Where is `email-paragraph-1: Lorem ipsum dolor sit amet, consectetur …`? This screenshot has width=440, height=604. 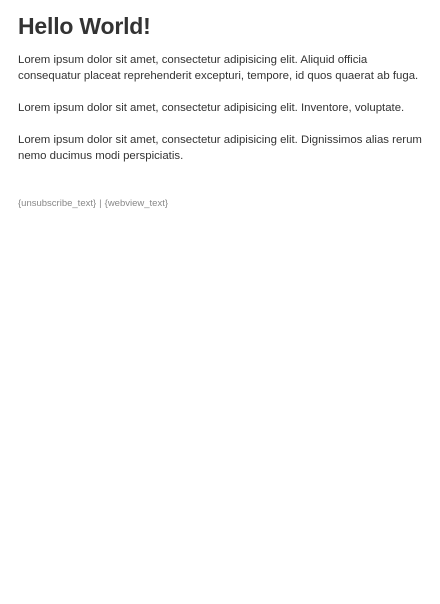 email-paragraph-1: Lorem ipsum dolor sit amet, consectetur … is located at coordinates (218, 68).